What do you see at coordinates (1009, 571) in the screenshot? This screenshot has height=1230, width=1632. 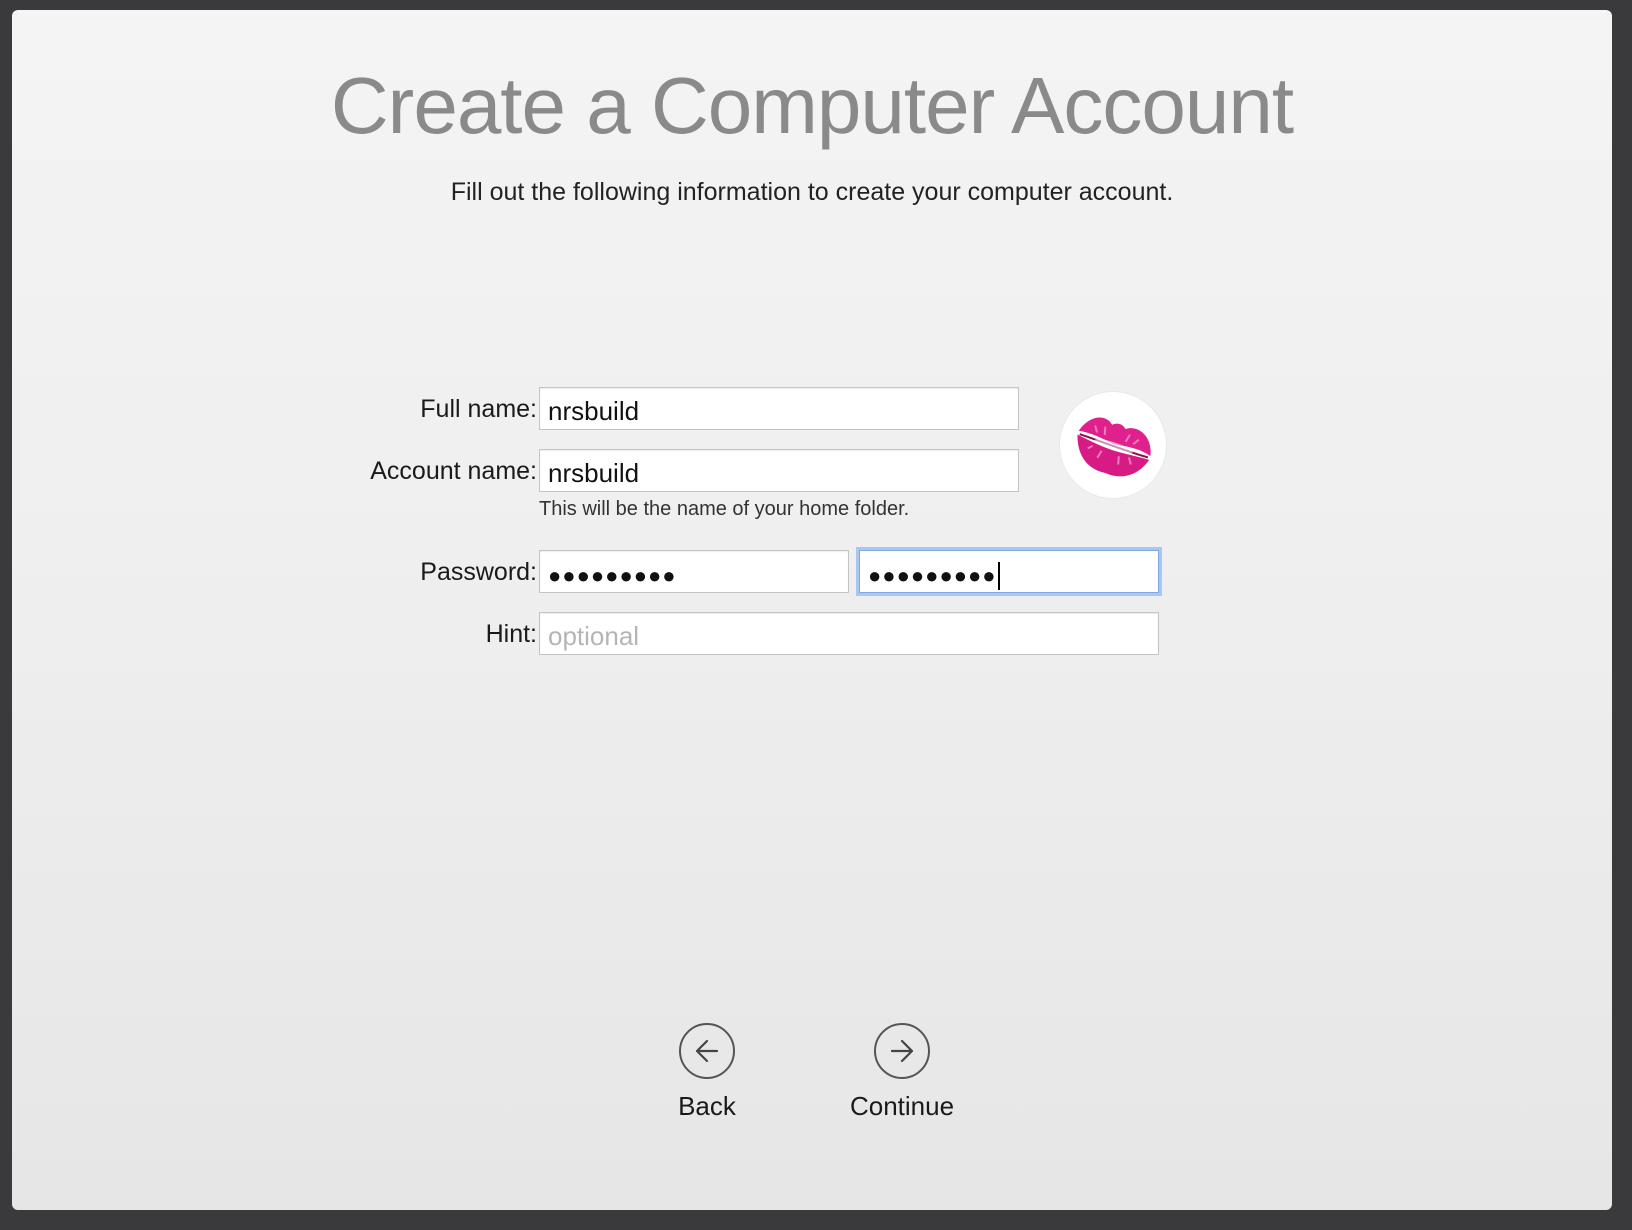 I see `verify-password-field: ●●●●●●●●●` at bounding box center [1009, 571].